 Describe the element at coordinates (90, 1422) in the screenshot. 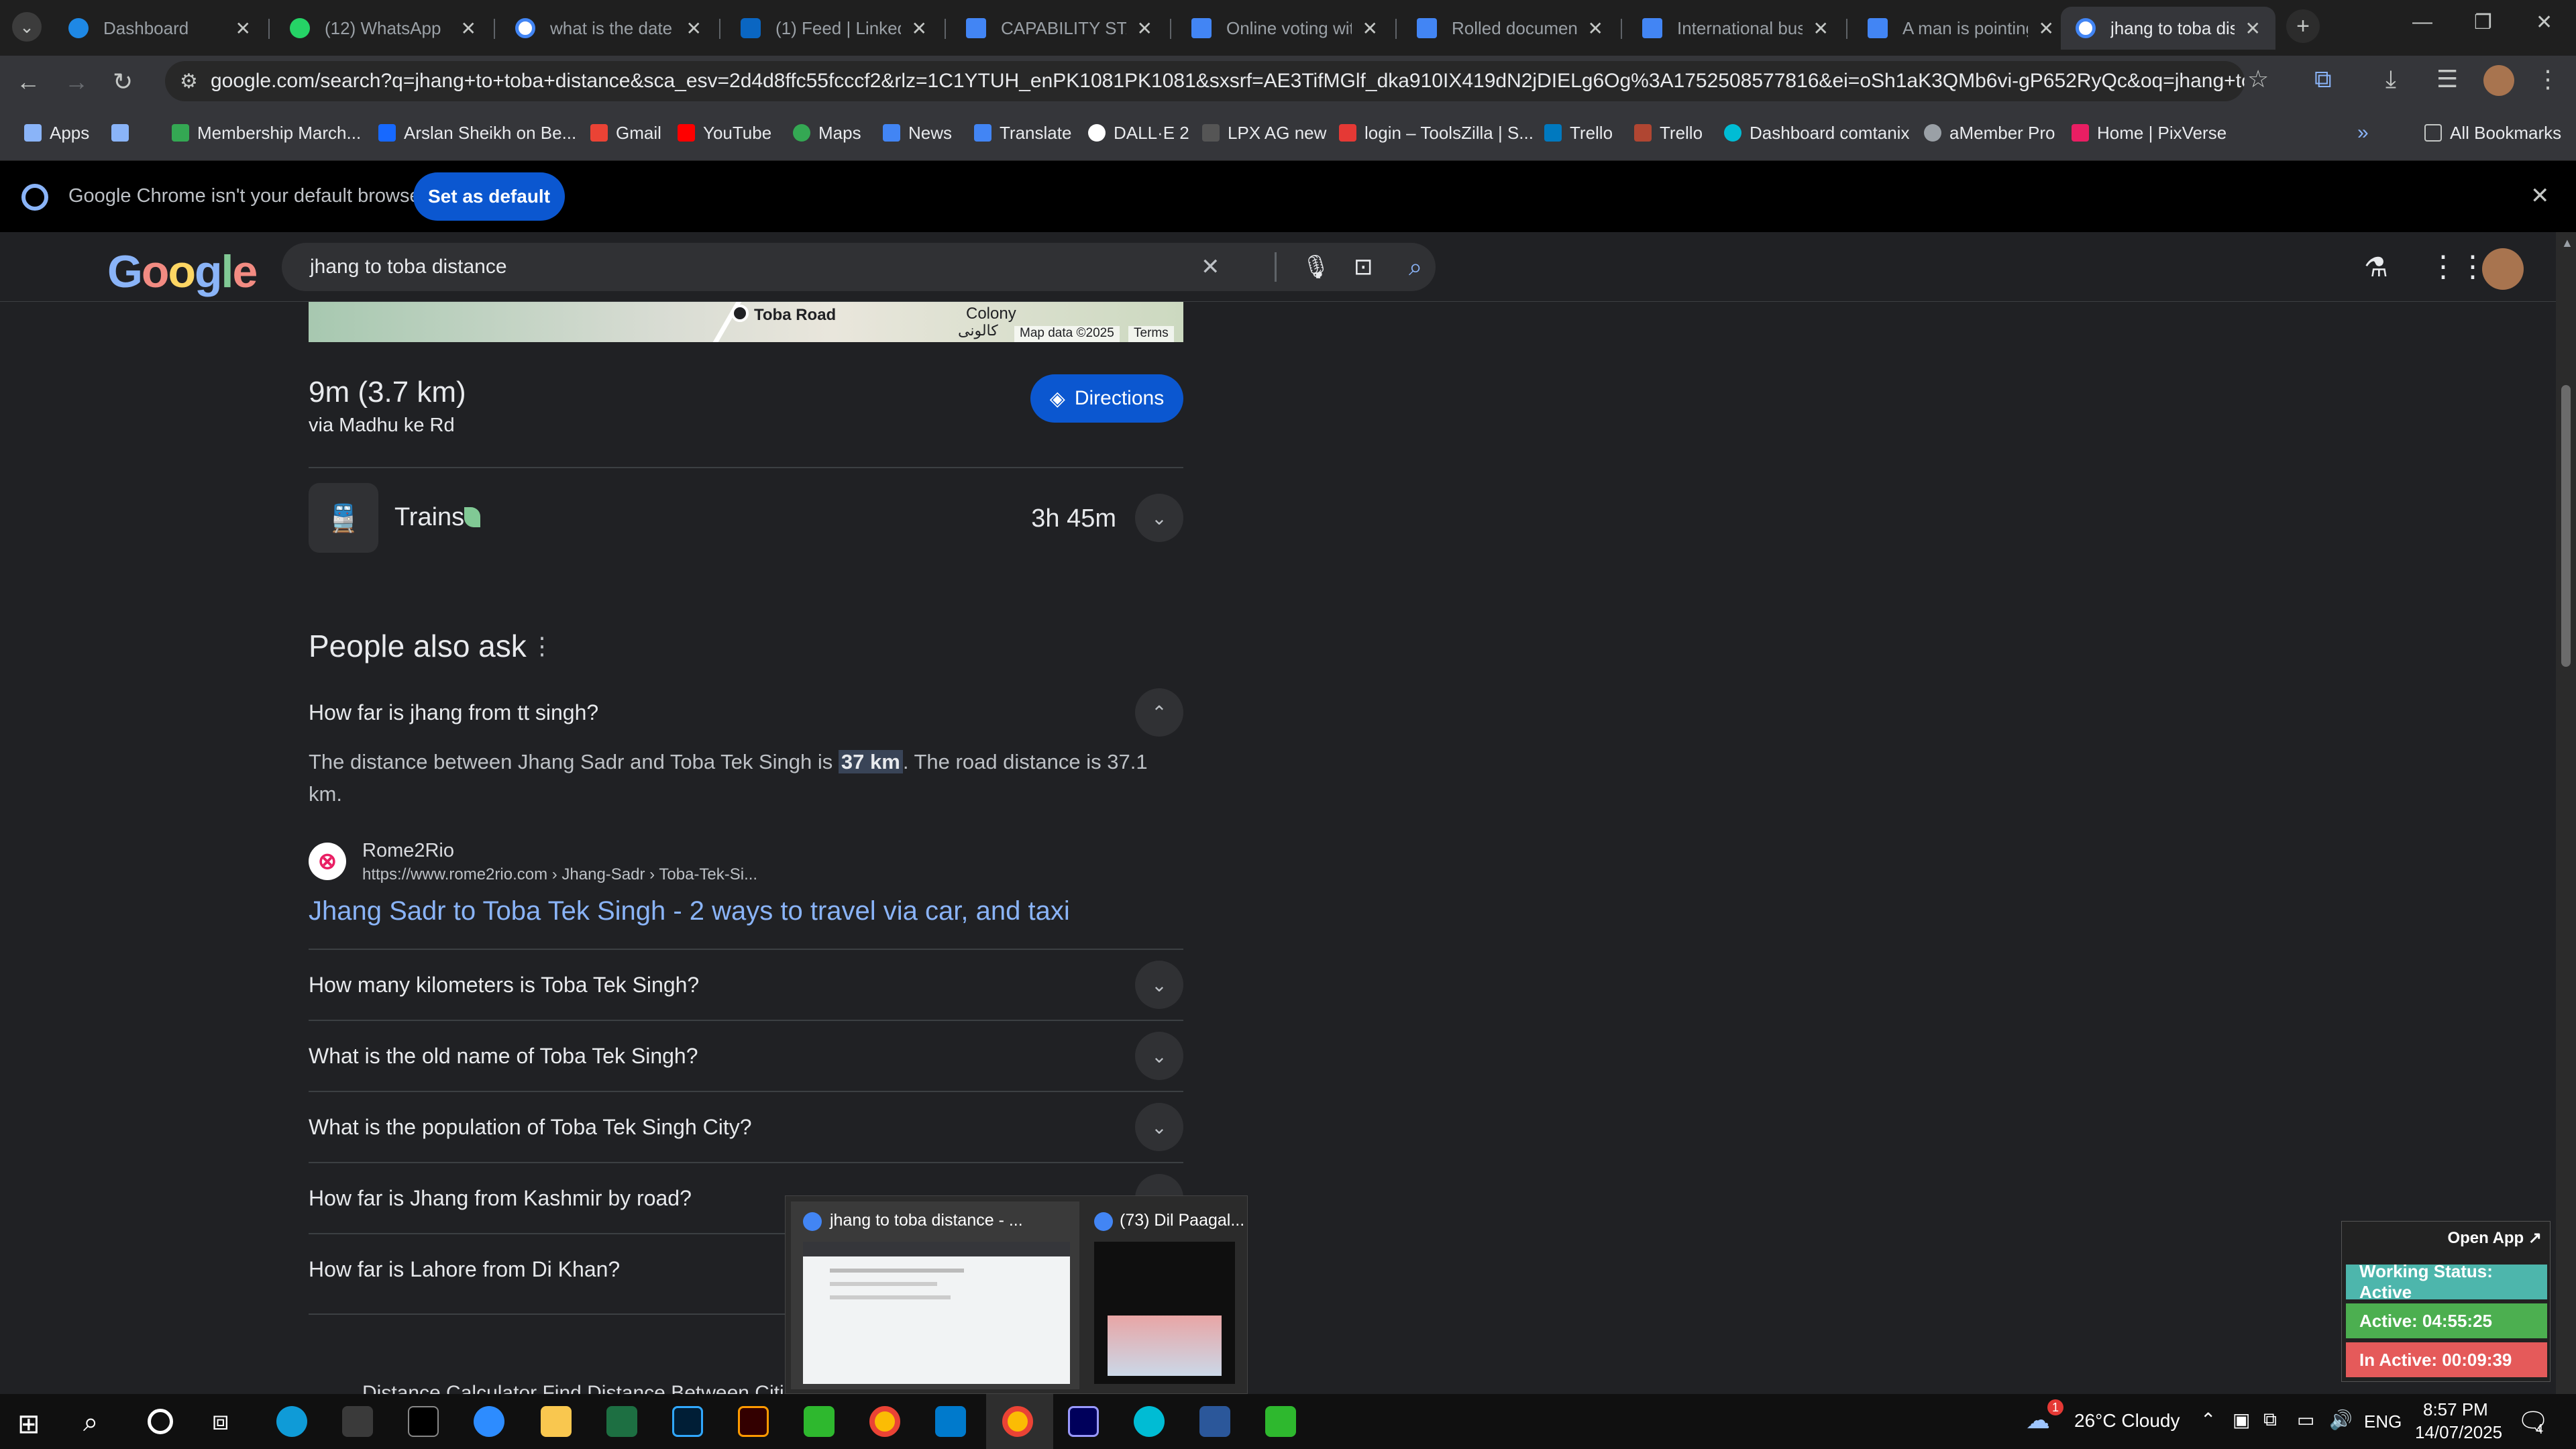

I see `search-icon: ⌕` at that location.